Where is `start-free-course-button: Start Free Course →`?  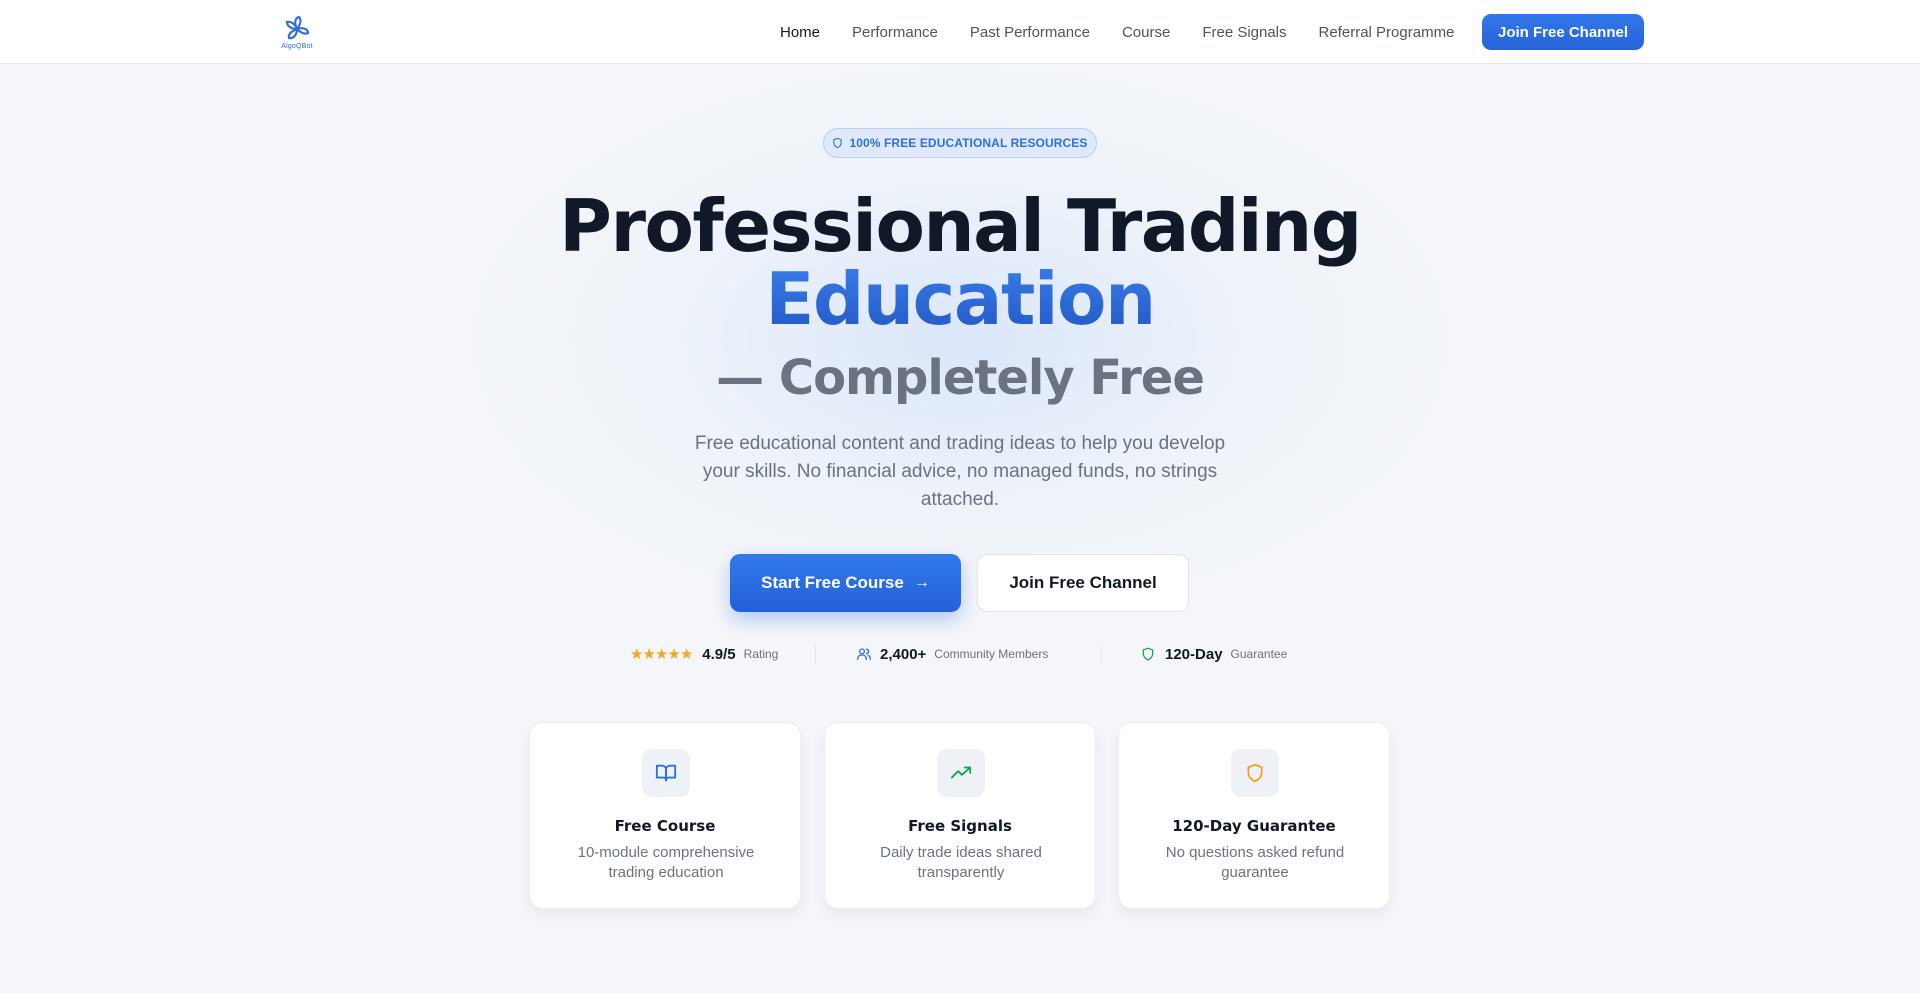 start-free-course-button: Start Free Course → is located at coordinates (845, 583).